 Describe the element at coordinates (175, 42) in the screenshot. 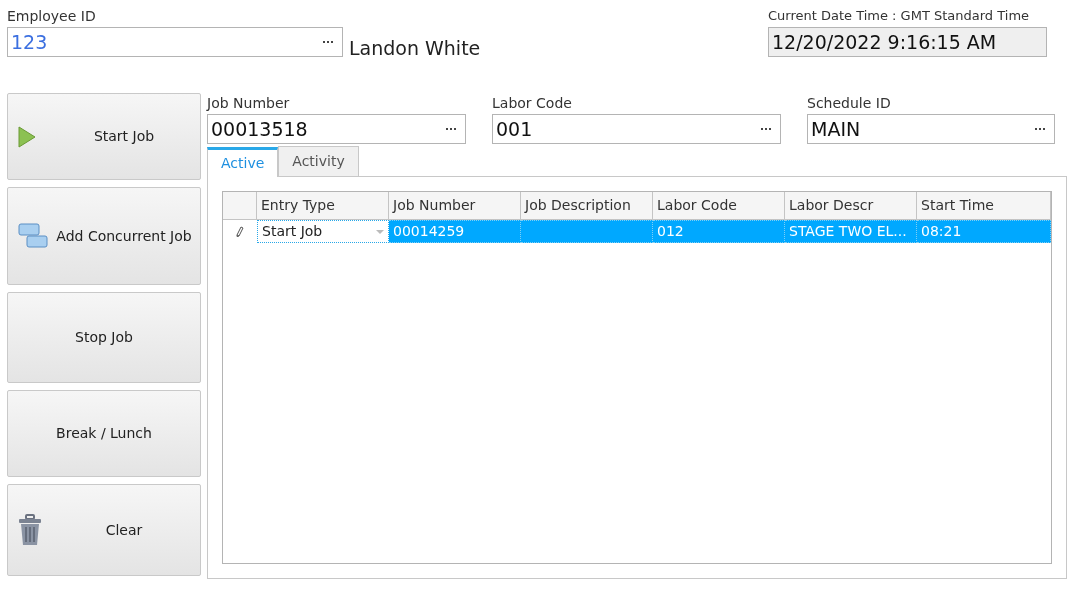

I see `employee-id-field: 123` at that location.